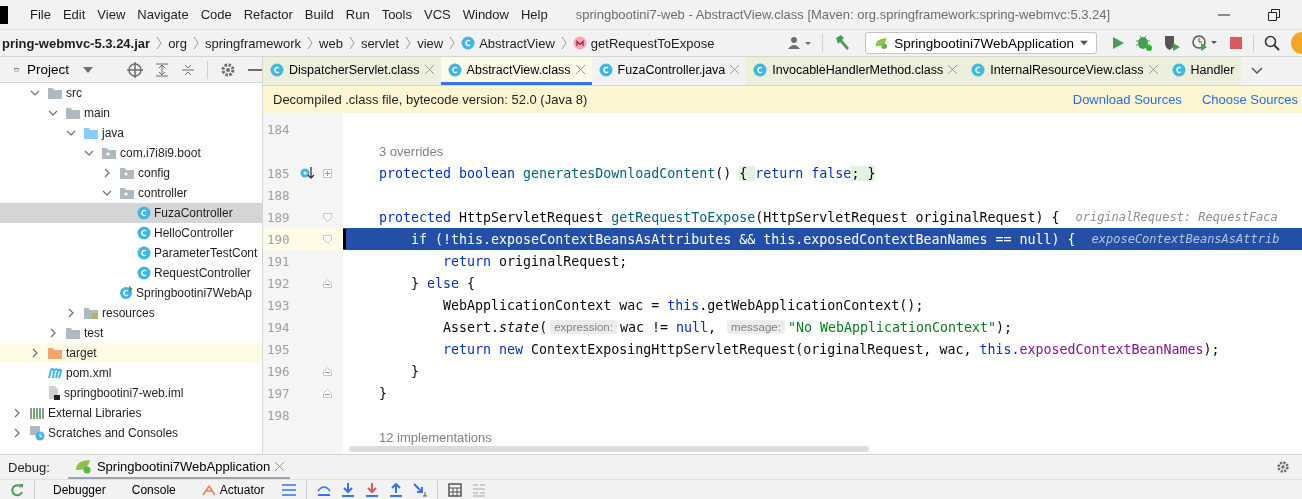 The width and height of the screenshot is (1302, 499). What do you see at coordinates (516, 71) in the screenshot?
I see `editor-tab: AbstractView.class` at bounding box center [516, 71].